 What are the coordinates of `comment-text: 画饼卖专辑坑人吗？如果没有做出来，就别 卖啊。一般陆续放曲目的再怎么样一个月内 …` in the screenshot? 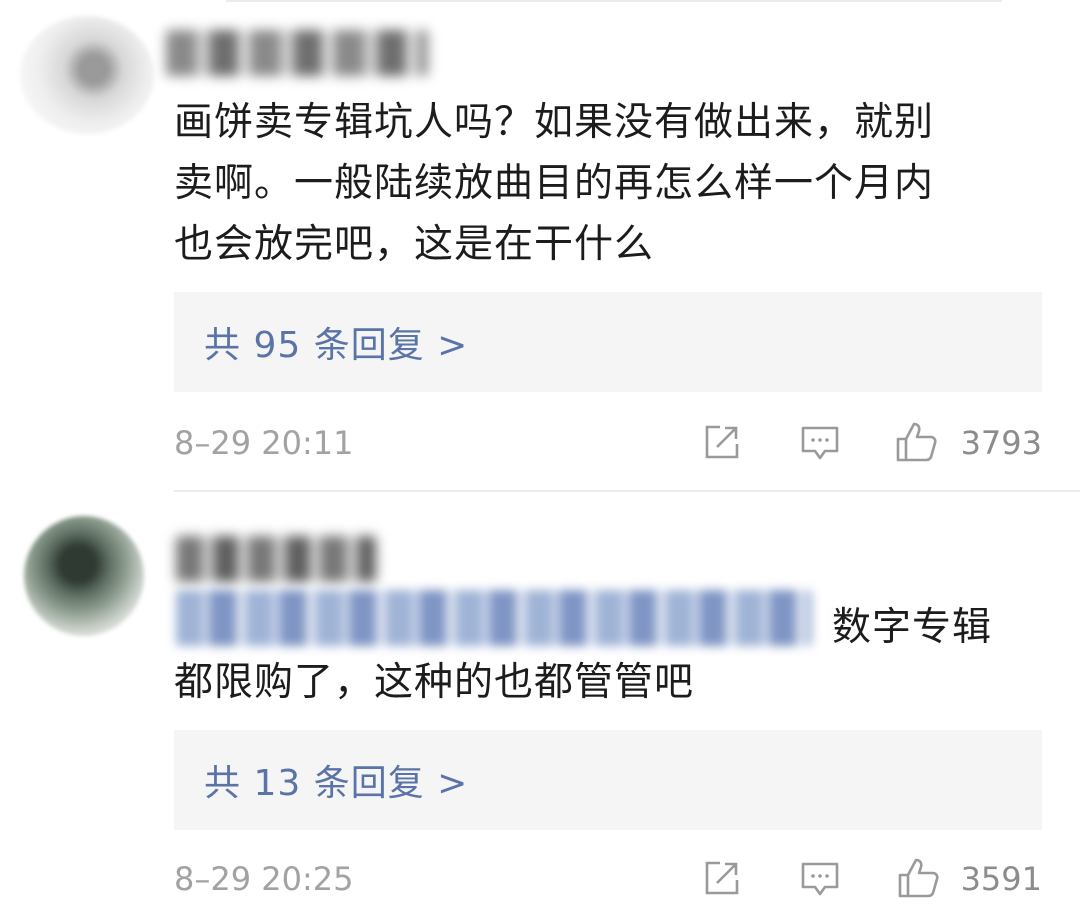 It's located at (554, 183).